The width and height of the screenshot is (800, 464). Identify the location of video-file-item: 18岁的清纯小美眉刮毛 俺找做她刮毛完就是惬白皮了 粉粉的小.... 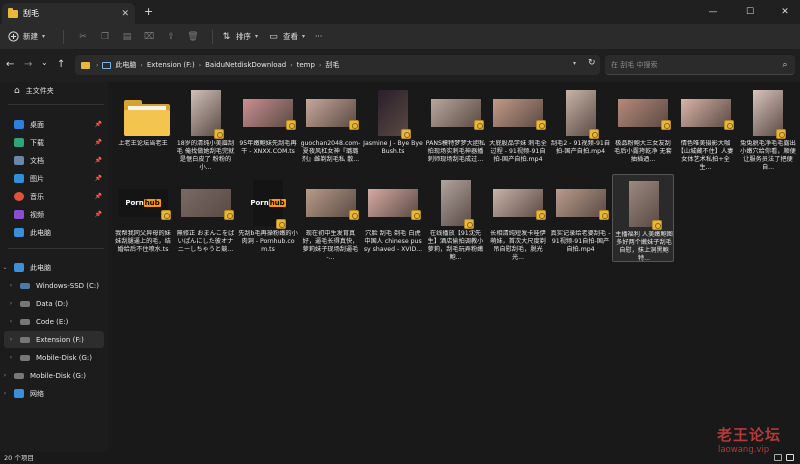
(206, 128).